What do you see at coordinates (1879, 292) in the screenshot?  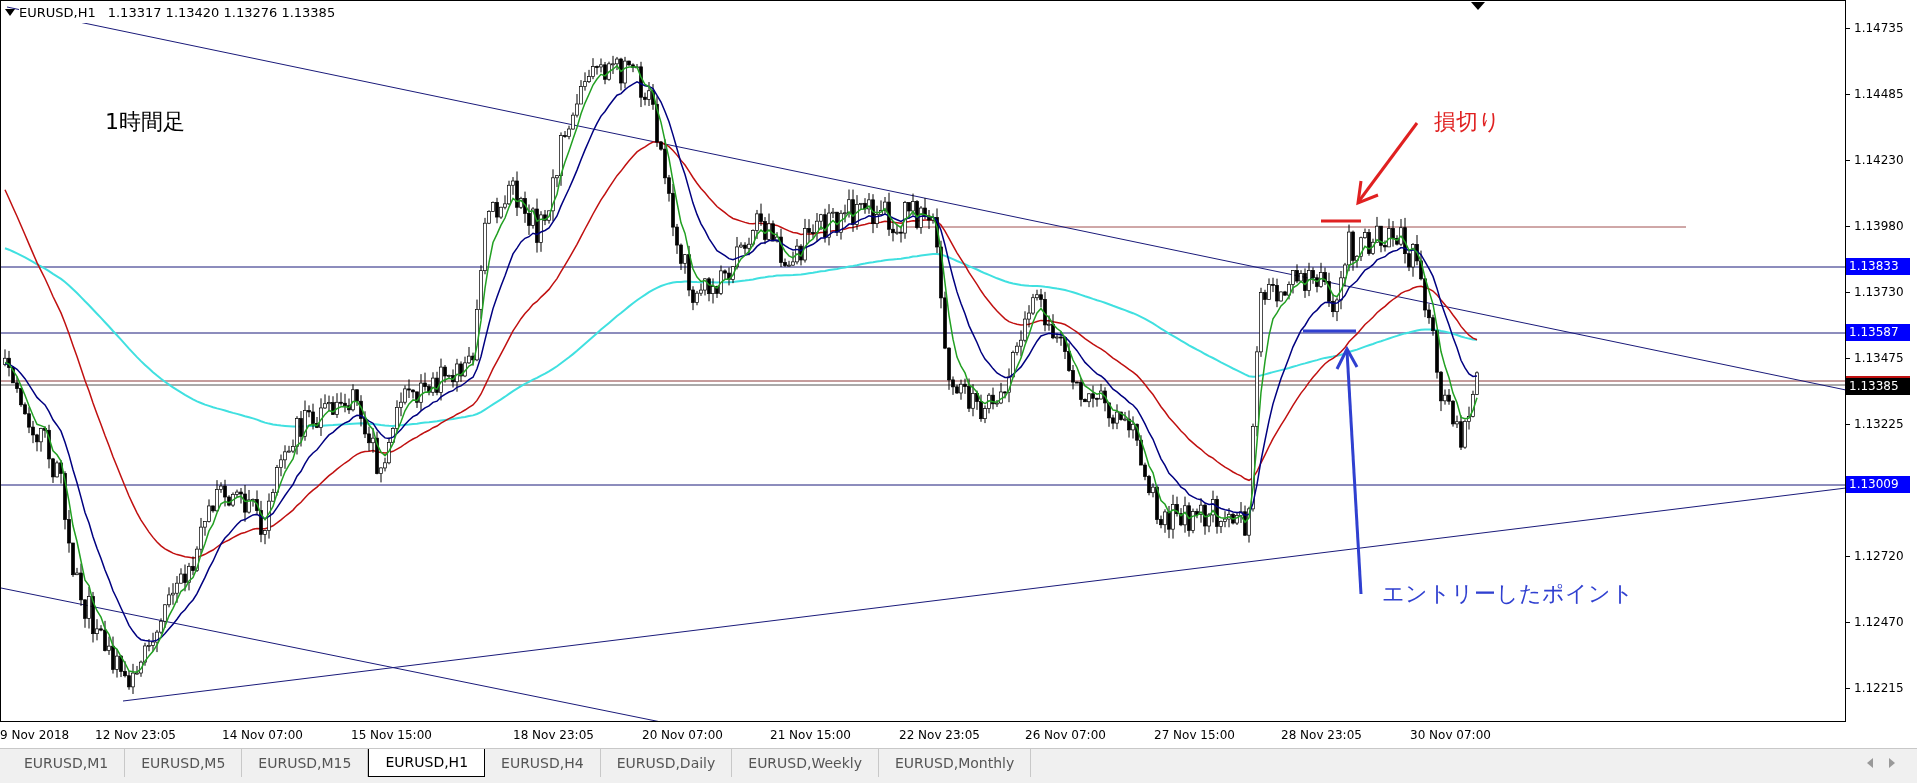 I see `price-axis-label: 1.13730` at bounding box center [1879, 292].